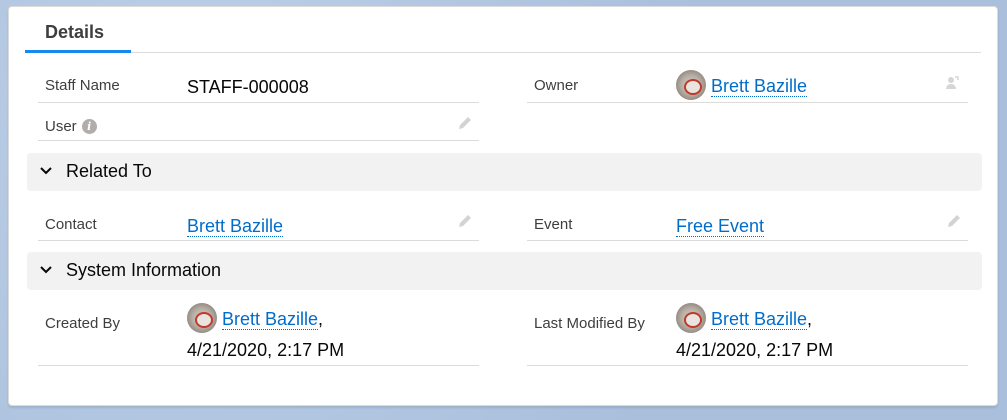 The image size is (1007, 420). Describe the element at coordinates (83, 323) in the screenshot. I see `field-label: Created By` at that location.